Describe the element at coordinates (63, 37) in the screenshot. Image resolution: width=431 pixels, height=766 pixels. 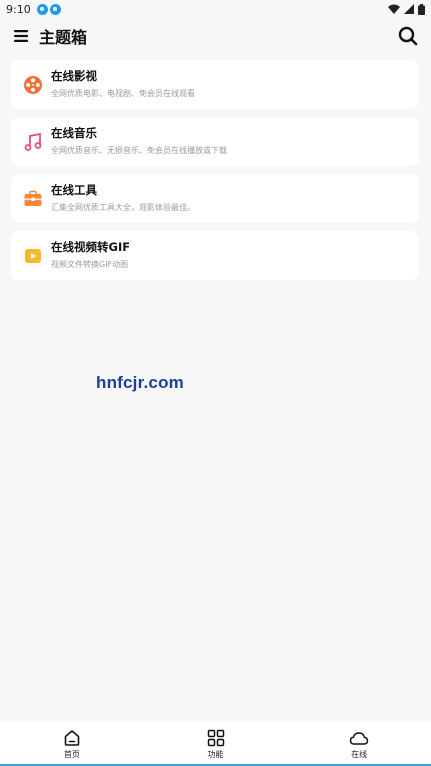
I see `page-title: 主题箱` at that location.